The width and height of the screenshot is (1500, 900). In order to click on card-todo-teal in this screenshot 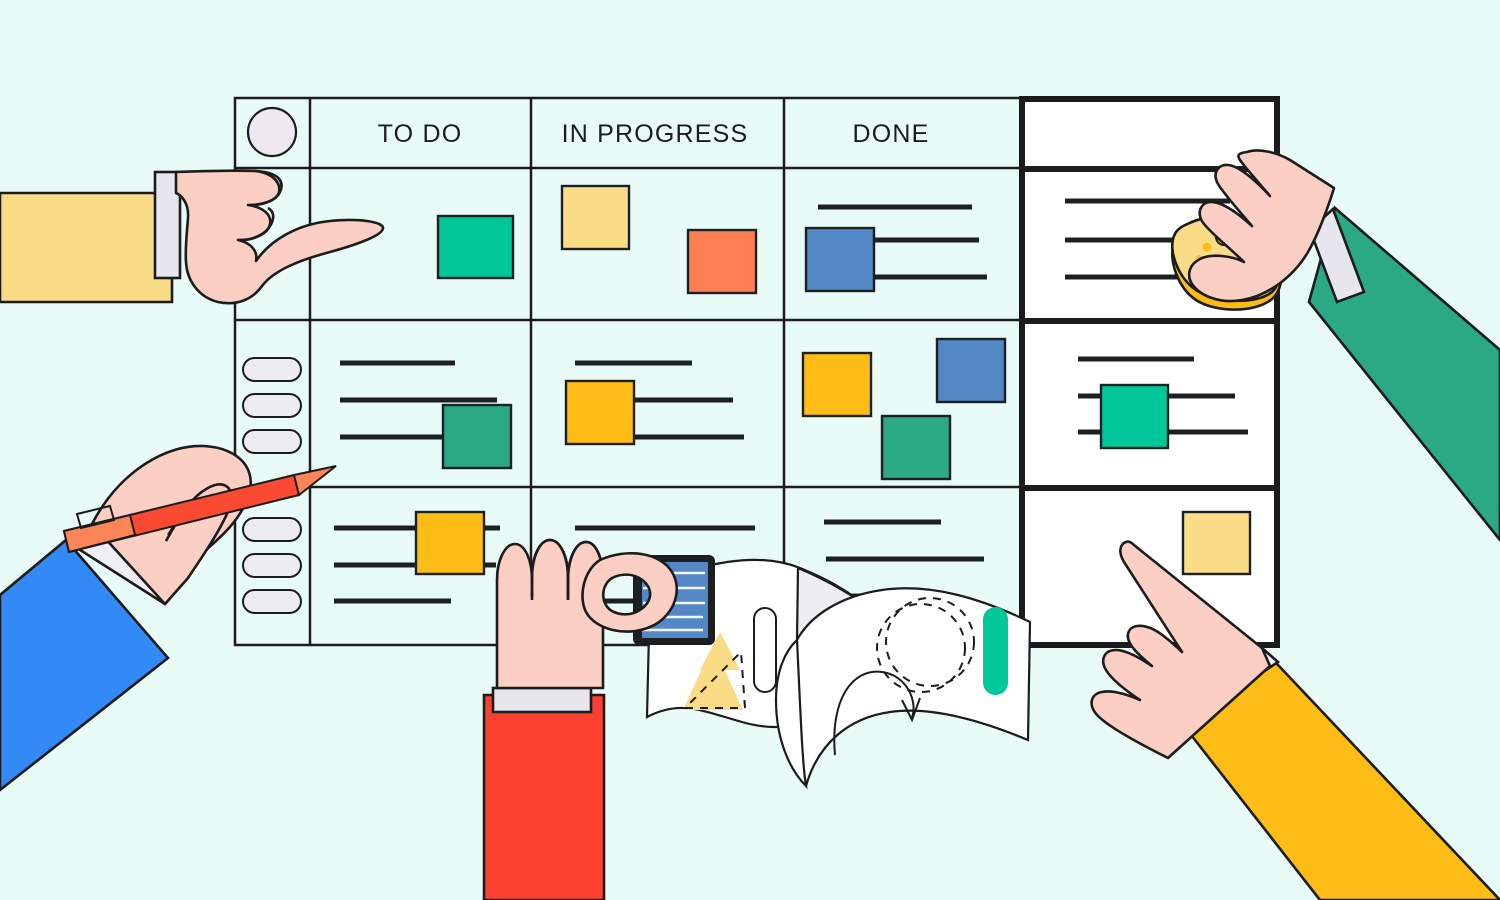, I will do `click(475, 247)`.